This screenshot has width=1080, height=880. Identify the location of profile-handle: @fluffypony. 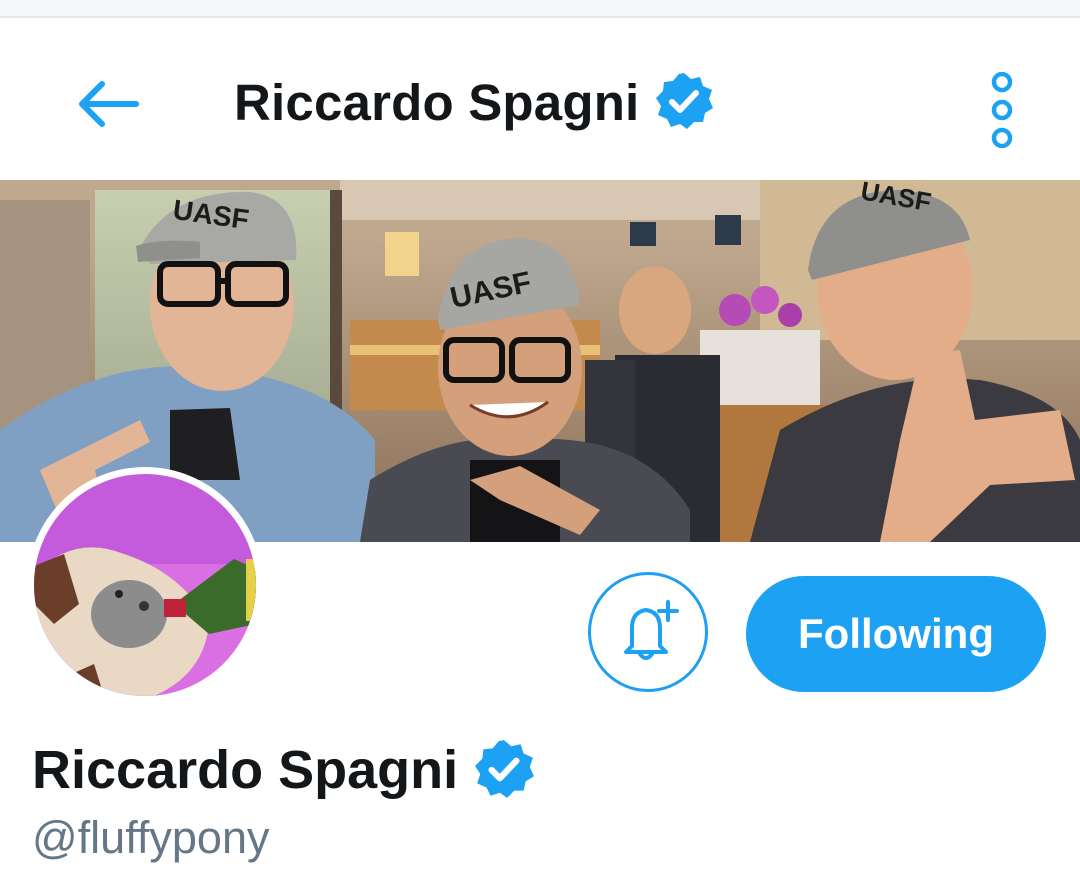
(151, 837).